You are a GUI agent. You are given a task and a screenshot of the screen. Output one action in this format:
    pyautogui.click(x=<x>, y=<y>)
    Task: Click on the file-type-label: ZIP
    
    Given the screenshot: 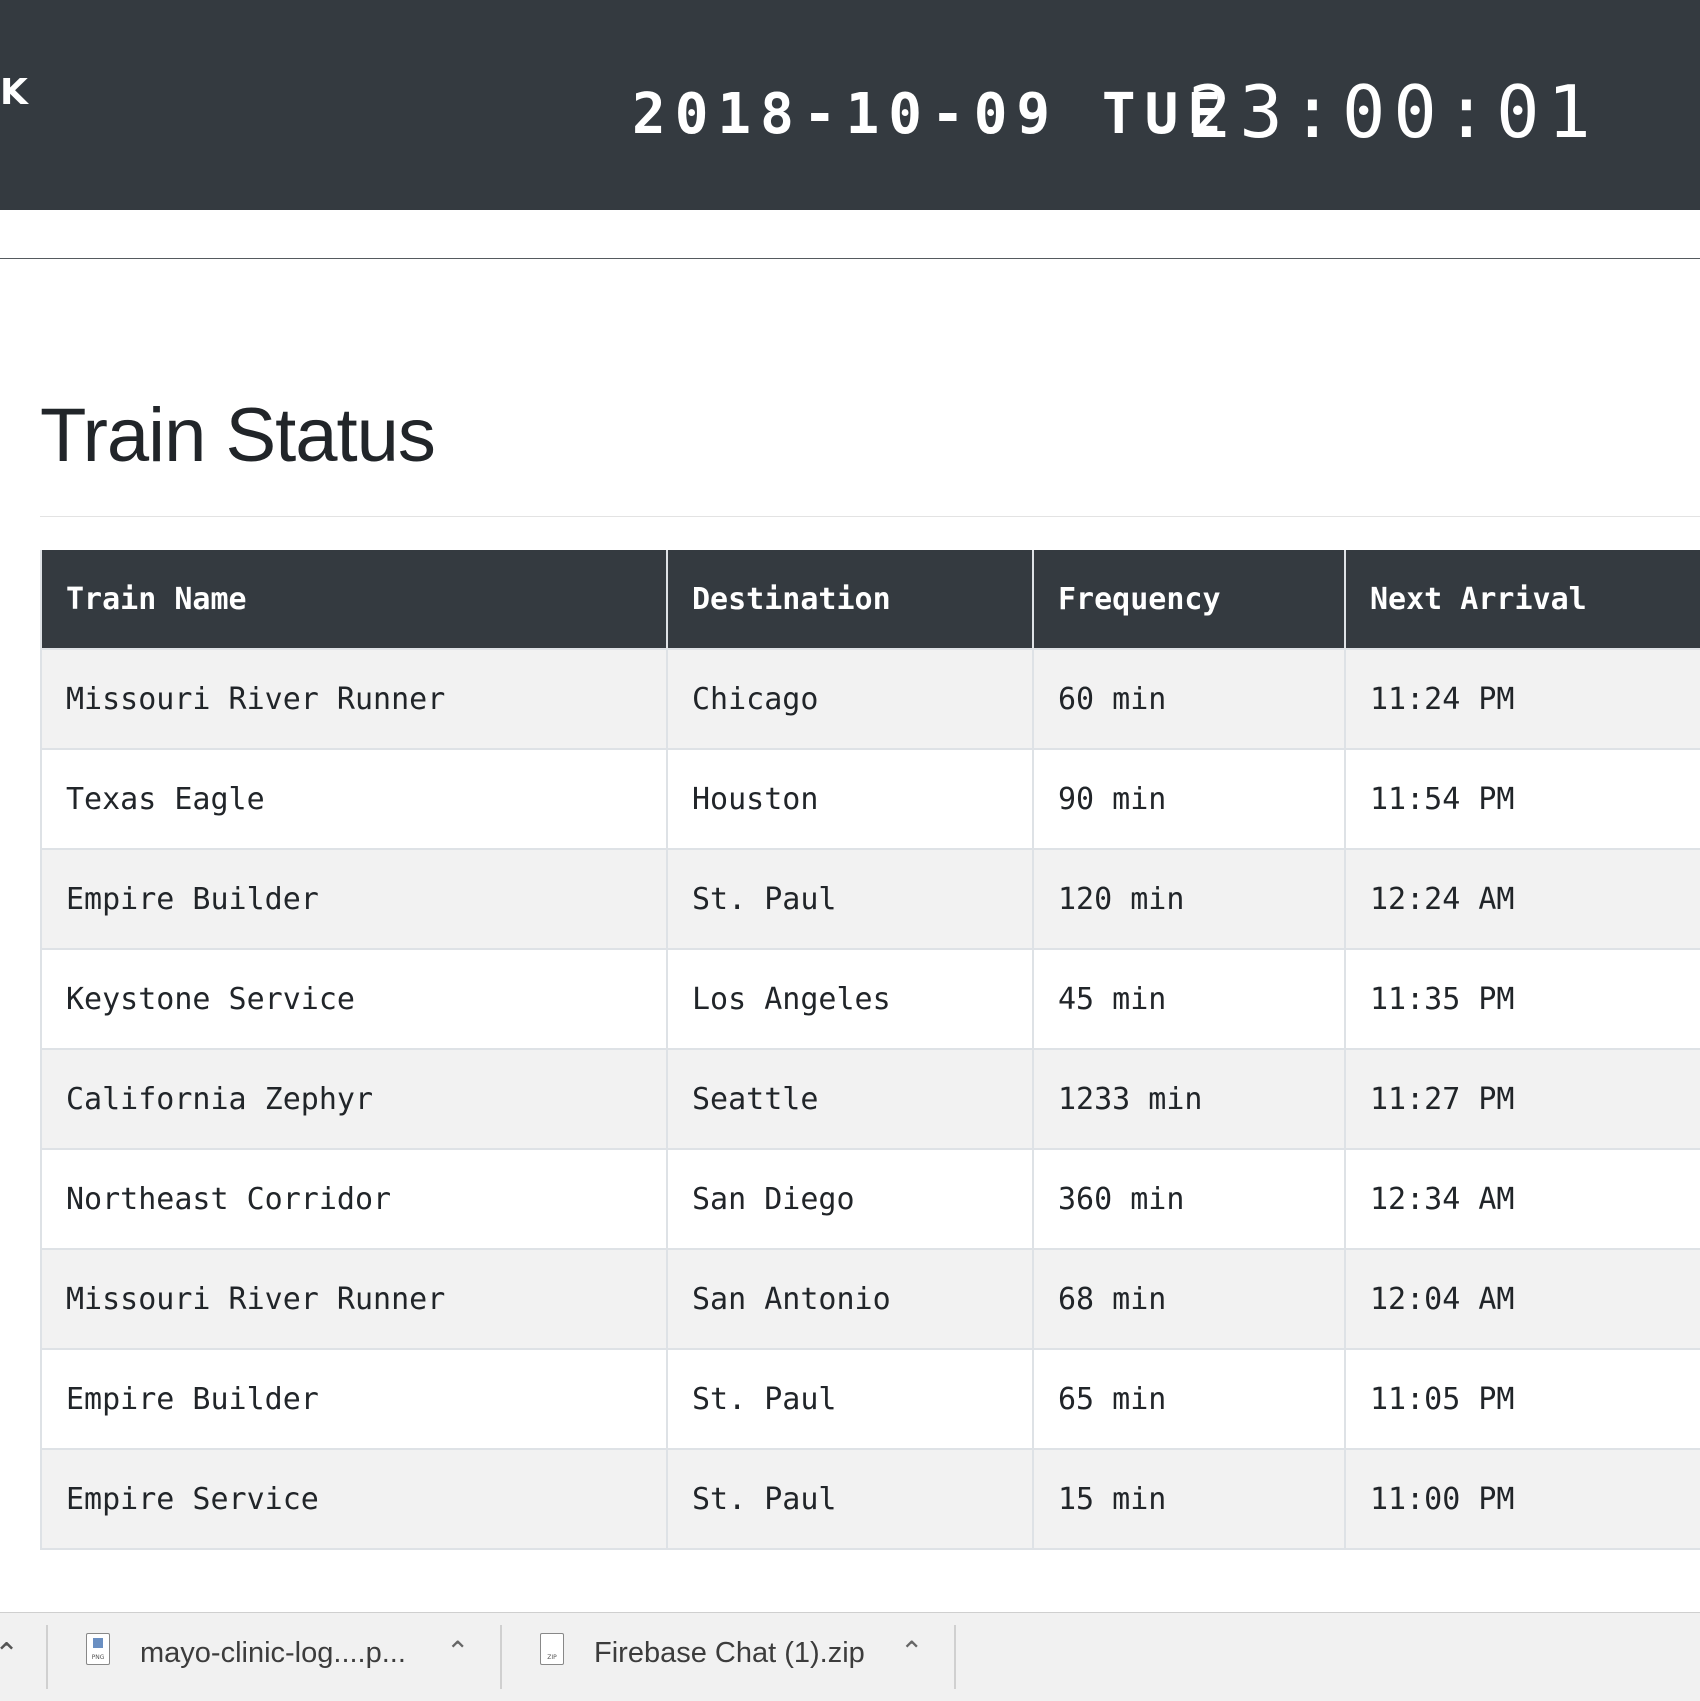 What is the action you would take?
    pyautogui.click(x=552, y=1657)
    